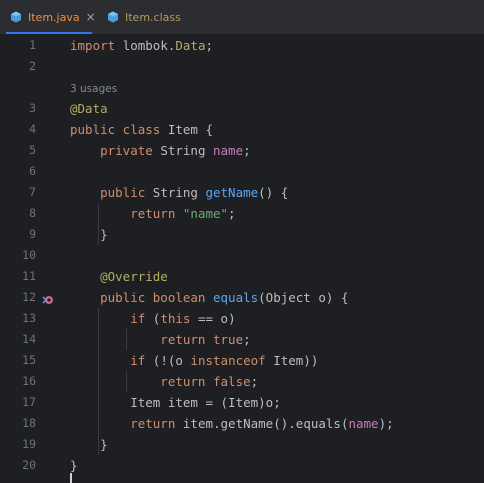 Image resolution: width=484 pixels, height=483 pixels. I want to click on code-line: 7 public String getName() {, so click(242, 192).